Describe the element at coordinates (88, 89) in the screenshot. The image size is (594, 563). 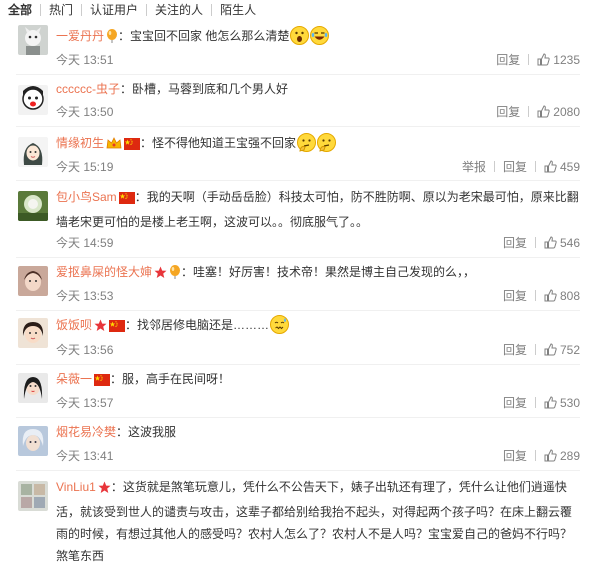
I see `username-link: cccccc-虫子` at that location.